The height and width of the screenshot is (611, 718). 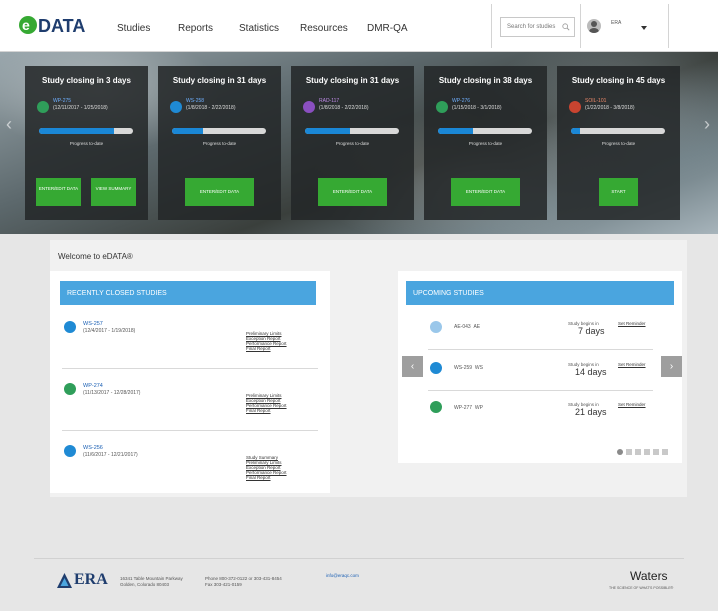 What do you see at coordinates (26, 25) in the screenshot?
I see `logo-e: e` at bounding box center [26, 25].